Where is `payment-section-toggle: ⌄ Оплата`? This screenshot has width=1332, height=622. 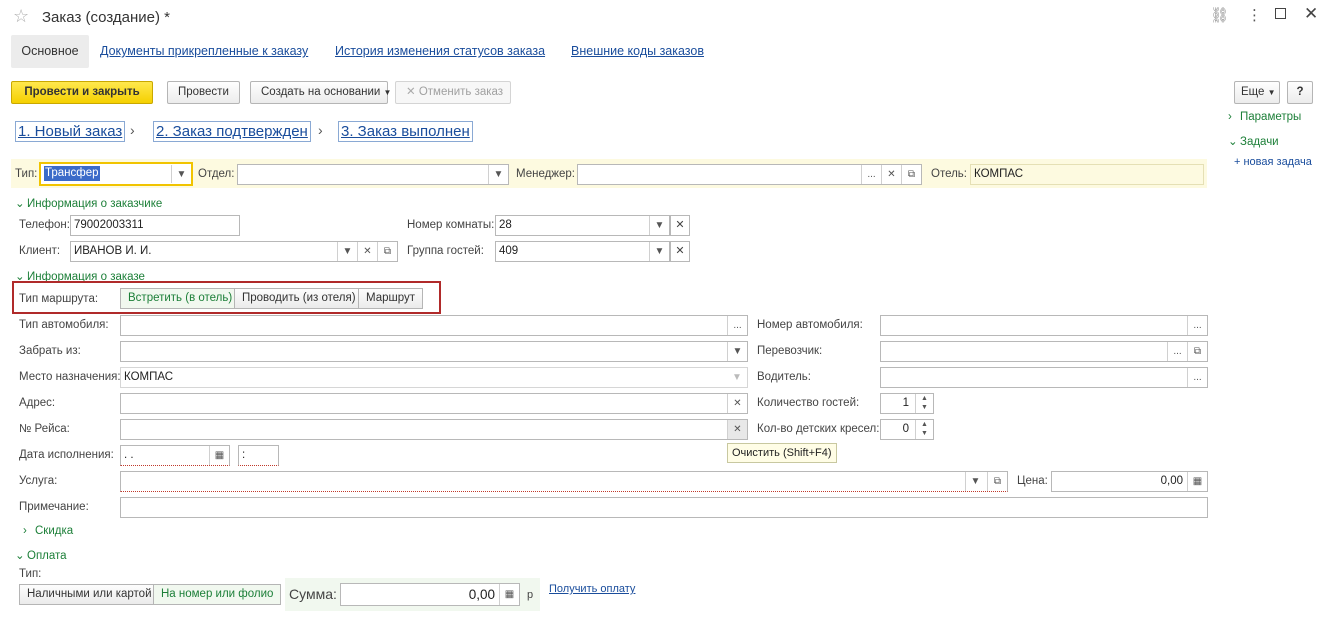
payment-section-toggle: ⌄ Оплата is located at coordinates (41, 555).